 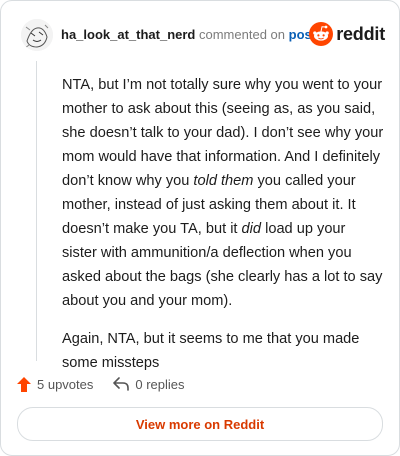 What do you see at coordinates (321, 34) in the screenshot?
I see `reddit-snoo-icon` at bounding box center [321, 34].